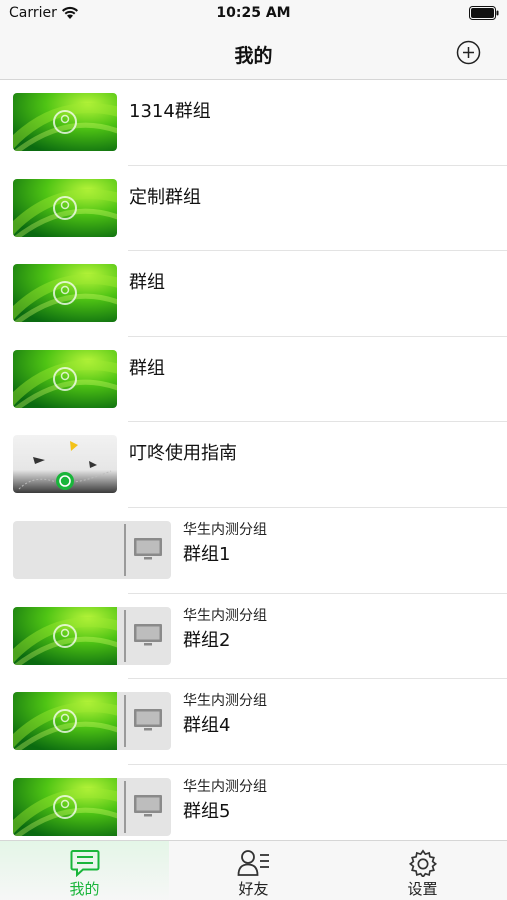 Image resolution: width=507 pixels, height=900 pixels. I want to click on group-title: 叮咚使用指南, so click(183, 454).